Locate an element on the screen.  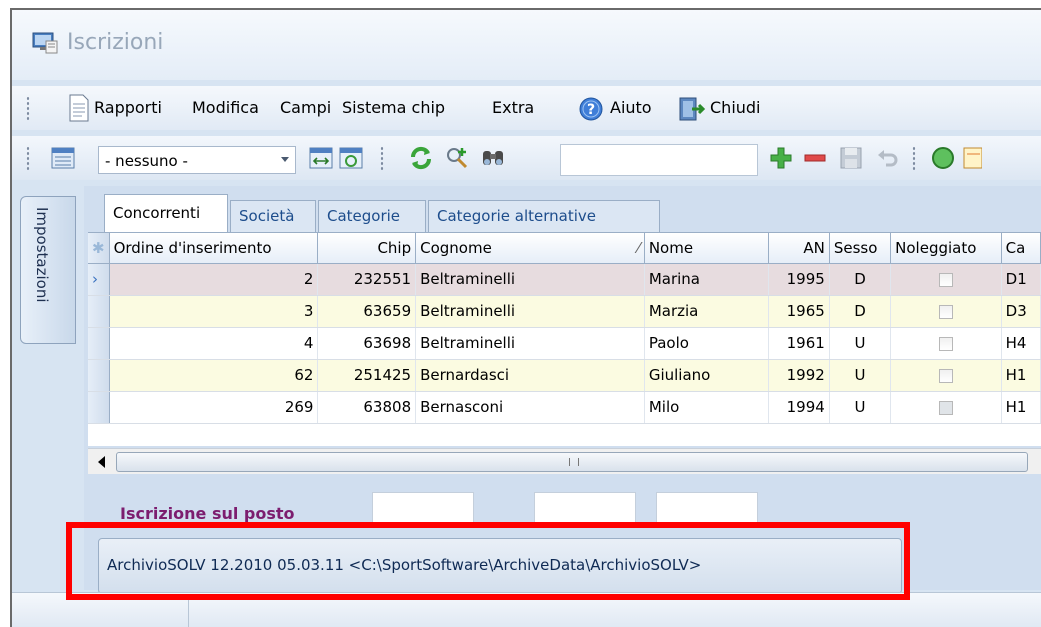
scroll-left-arrow-icon is located at coordinates (101, 462).